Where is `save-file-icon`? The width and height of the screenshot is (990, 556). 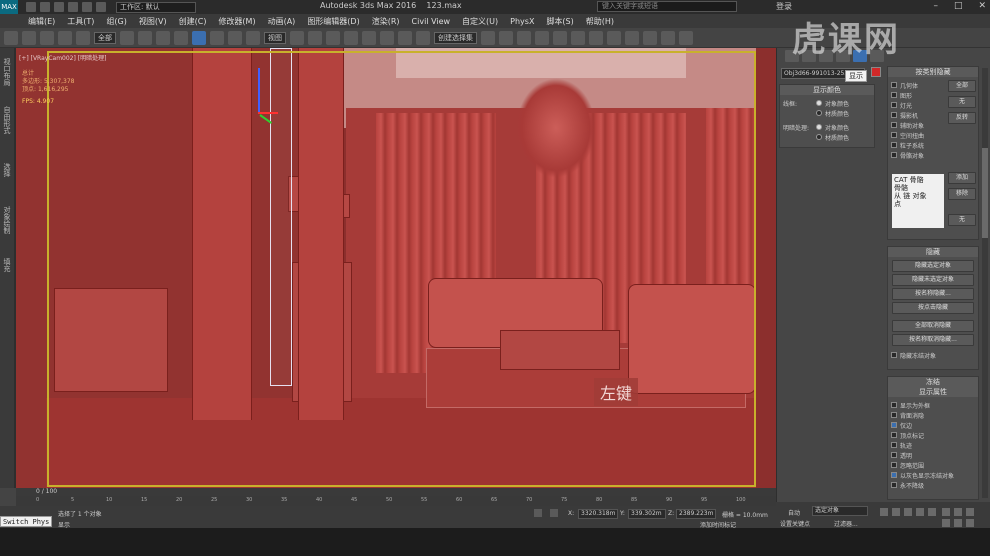
save-file-icon is located at coordinates (59, 7).